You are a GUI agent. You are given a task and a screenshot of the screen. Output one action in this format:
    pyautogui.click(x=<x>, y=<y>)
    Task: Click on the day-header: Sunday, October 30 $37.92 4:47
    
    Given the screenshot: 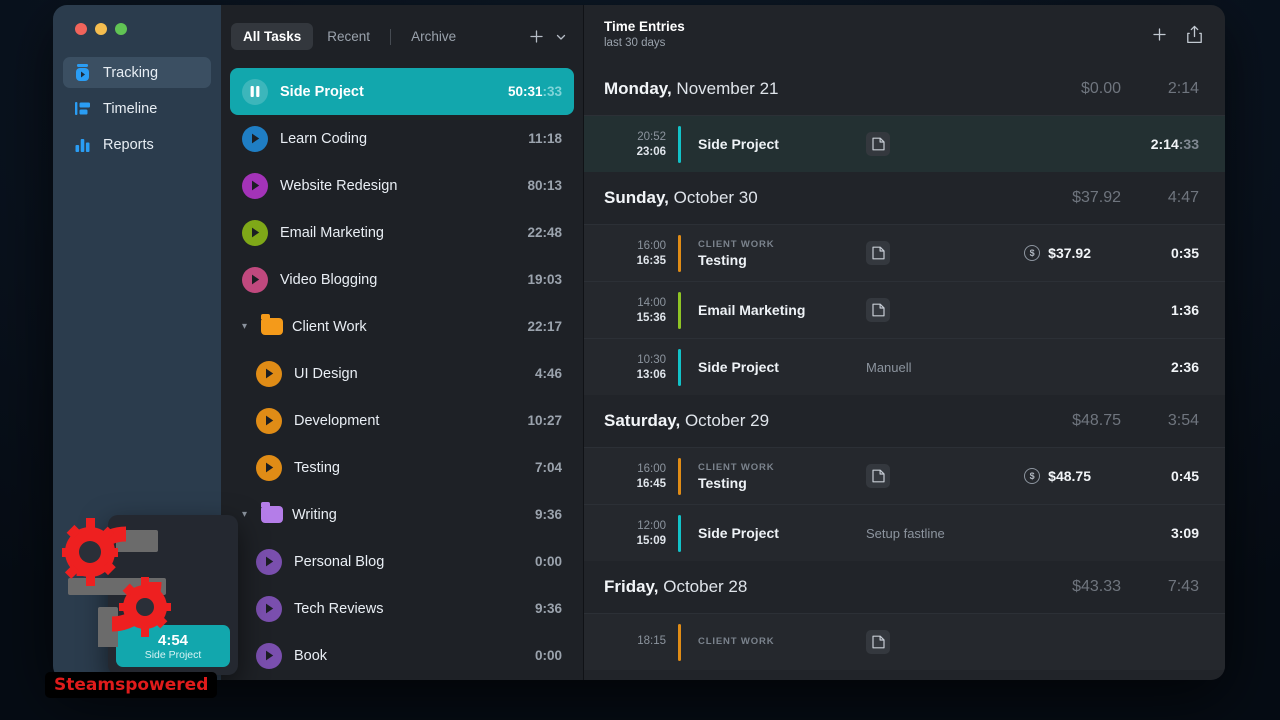 What is the action you would take?
    pyautogui.click(x=904, y=198)
    